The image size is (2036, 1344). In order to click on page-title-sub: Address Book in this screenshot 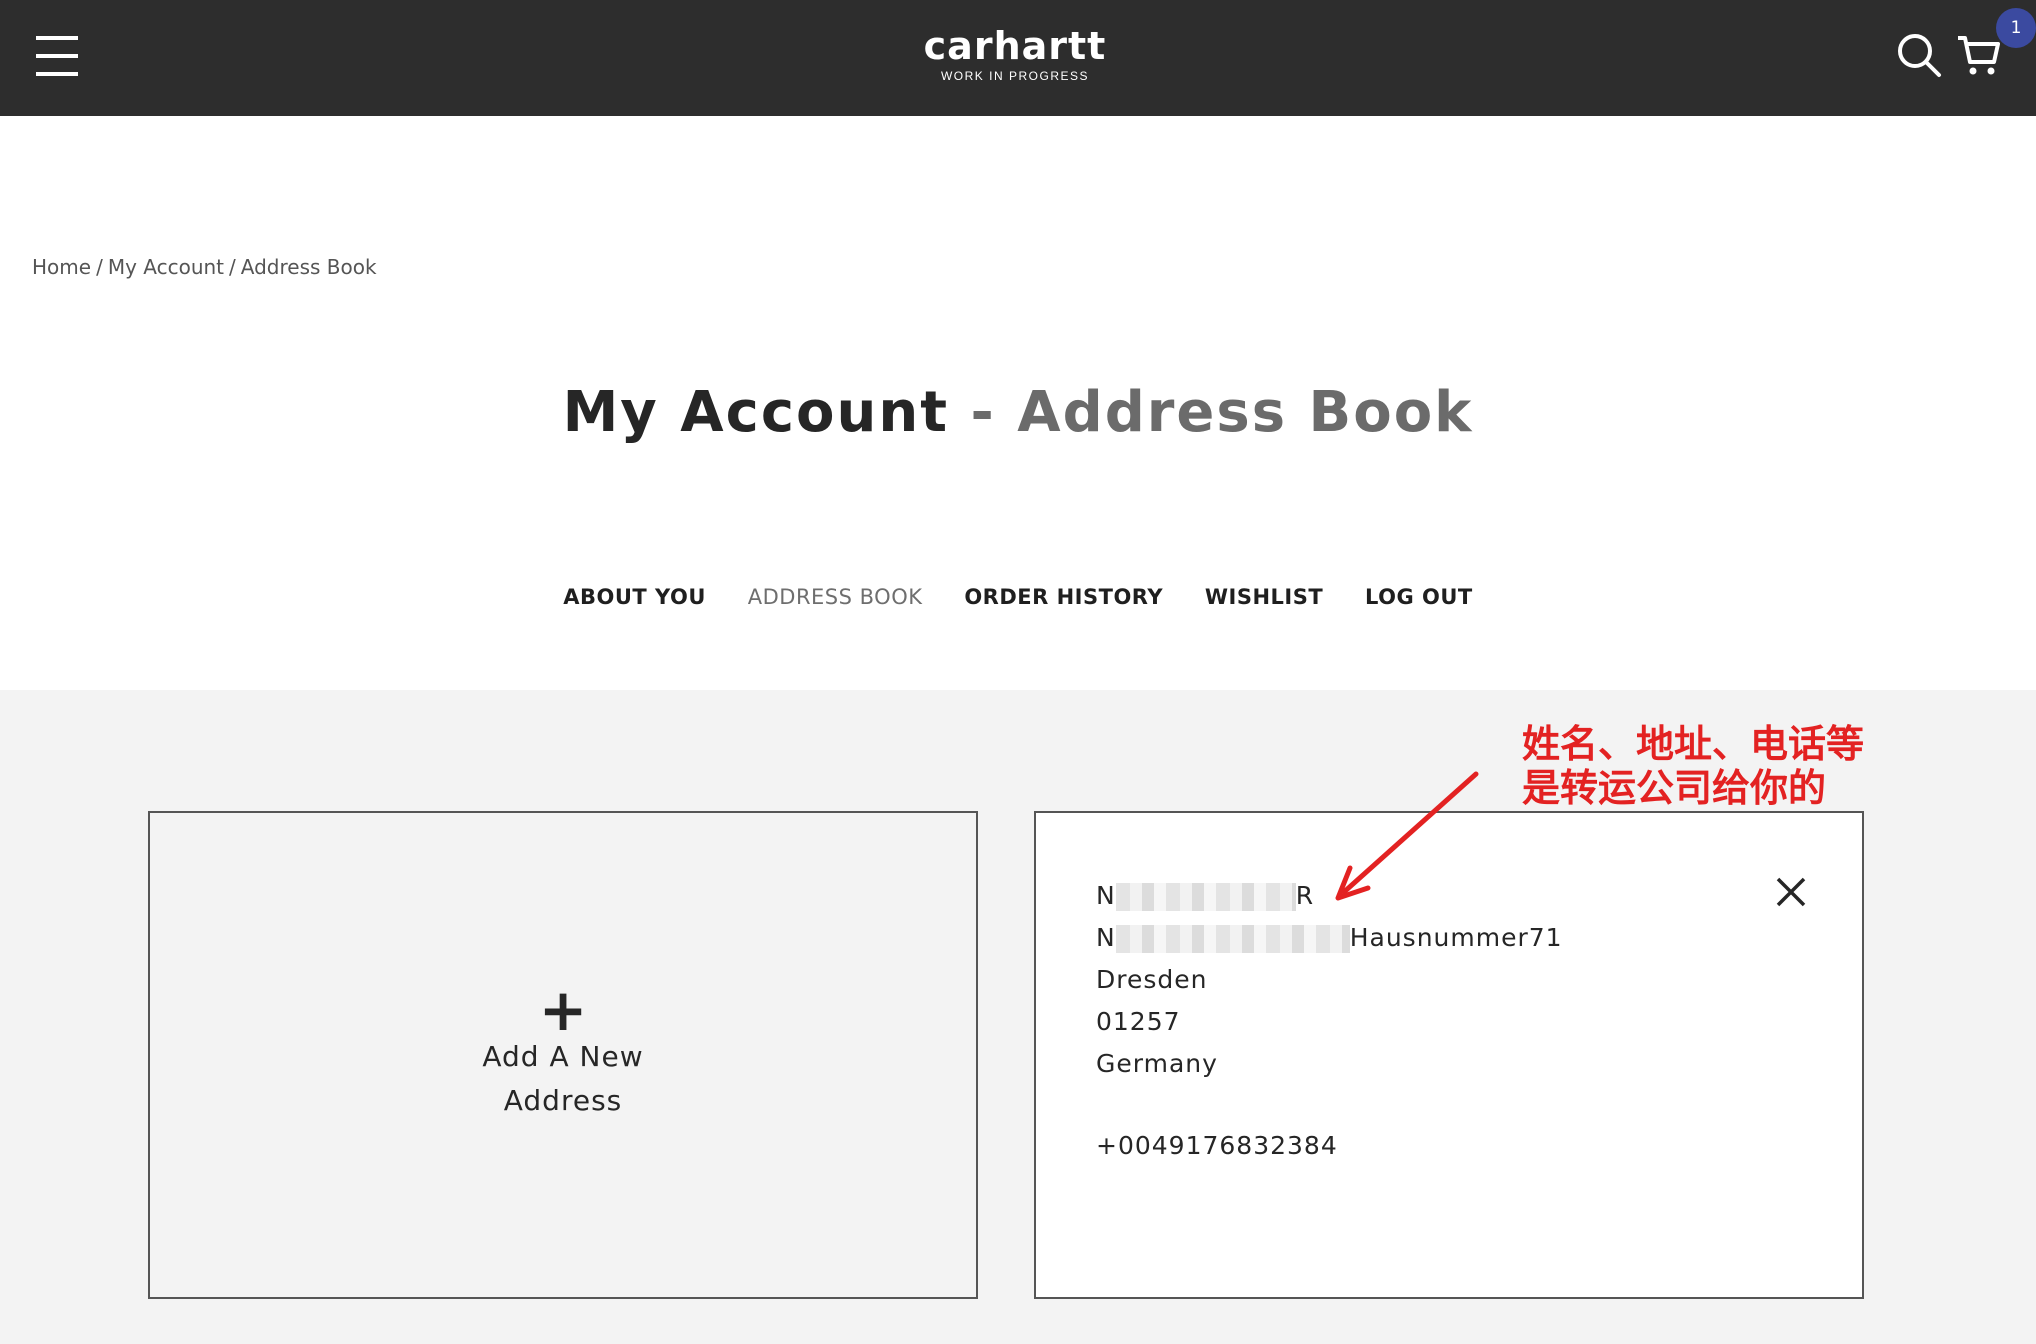, I will do `click(1245, 412)`.